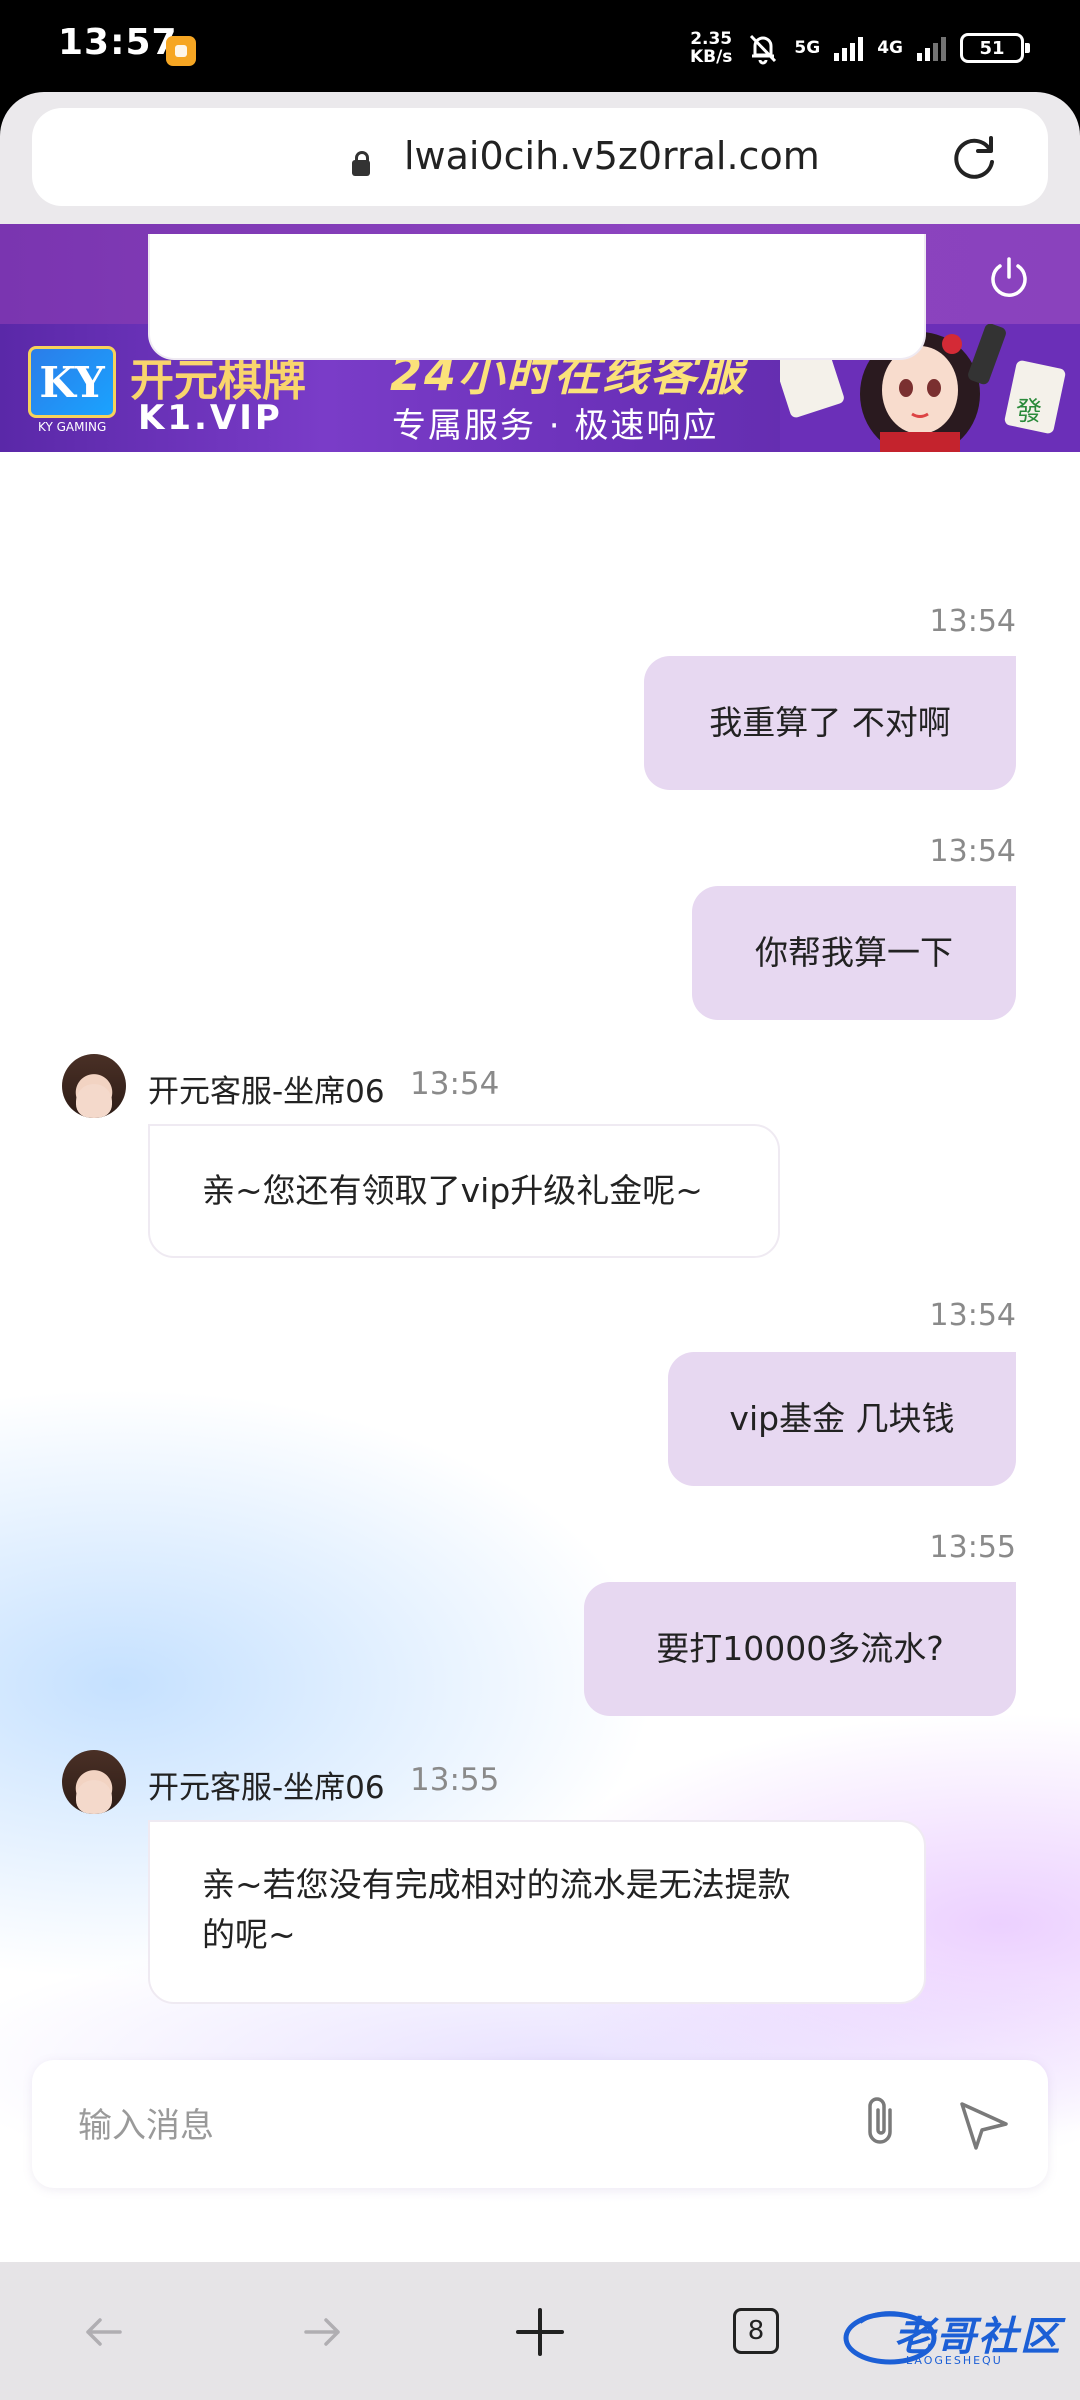 This screenshot has height=2400, width=1080. What do you see at coordinates (1029, 412) in the screenshot?
I see `svg-text: 發` at bounding box center [1029, 412].